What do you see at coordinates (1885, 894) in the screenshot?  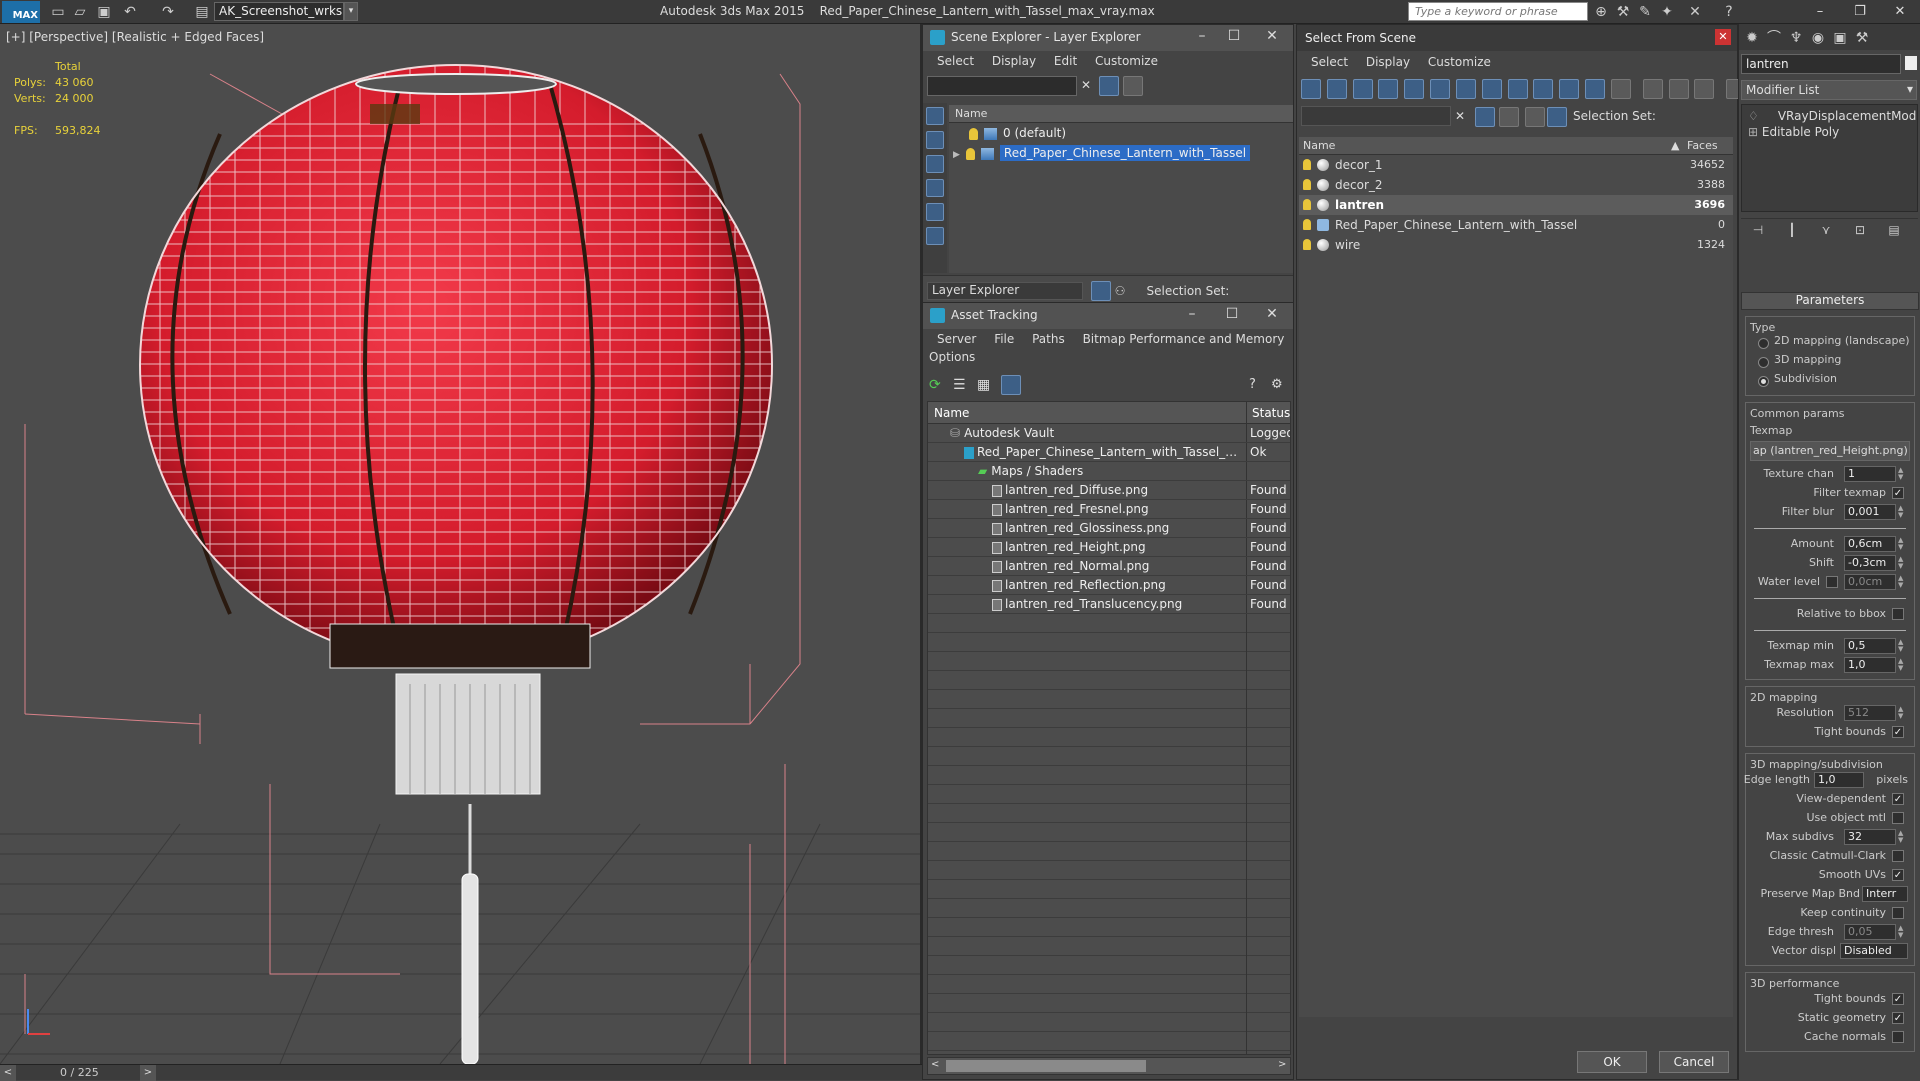 I see `preserve-map-dropdown: Interr` at bounding box center [1885, 894].